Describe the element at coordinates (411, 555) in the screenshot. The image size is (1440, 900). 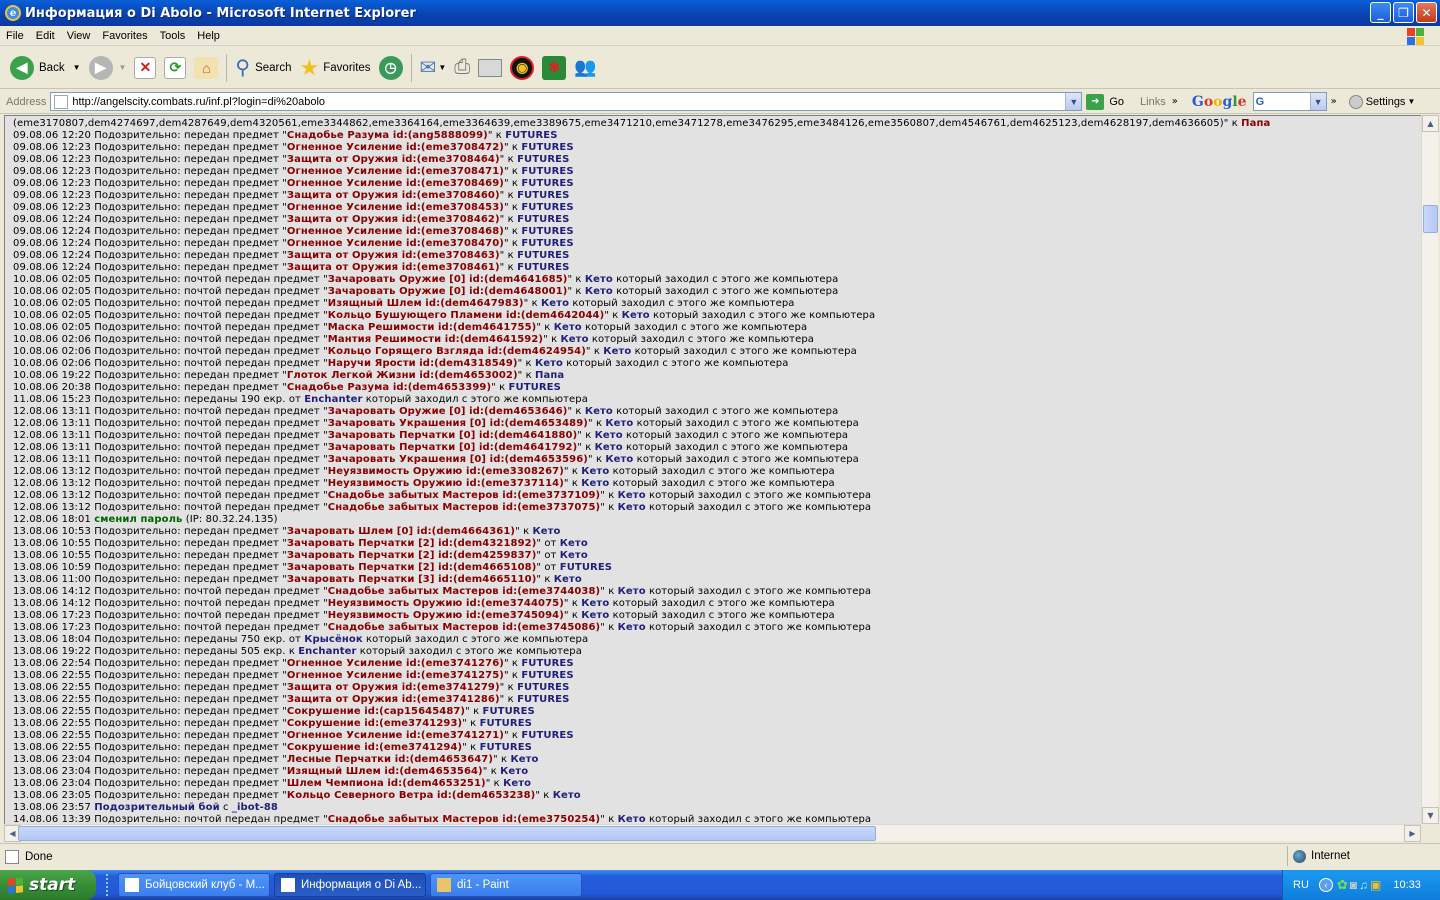
I see `log-item: Зачаровать Перчатки [2] id:(dem4259837)` at that location.